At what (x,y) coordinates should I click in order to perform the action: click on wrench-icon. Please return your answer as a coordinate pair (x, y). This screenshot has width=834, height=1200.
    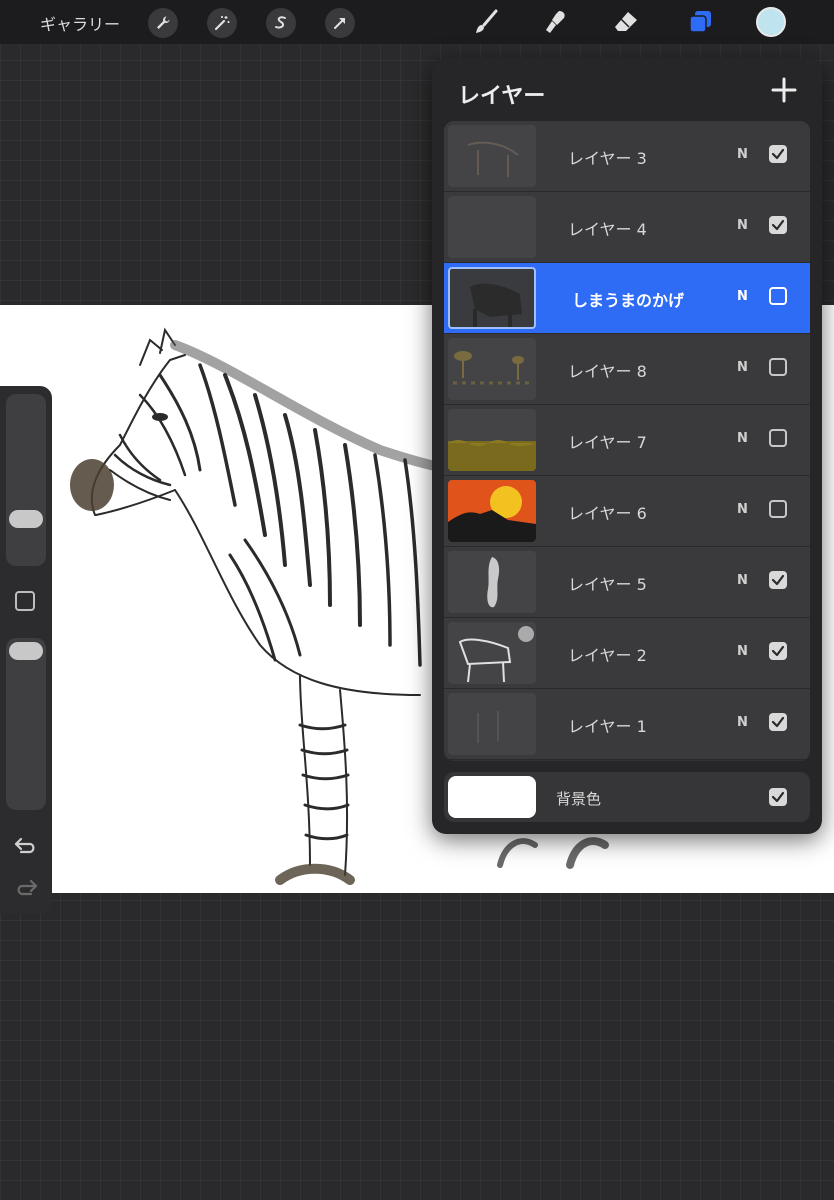
    Looking at the image, I should click on (163, 22).